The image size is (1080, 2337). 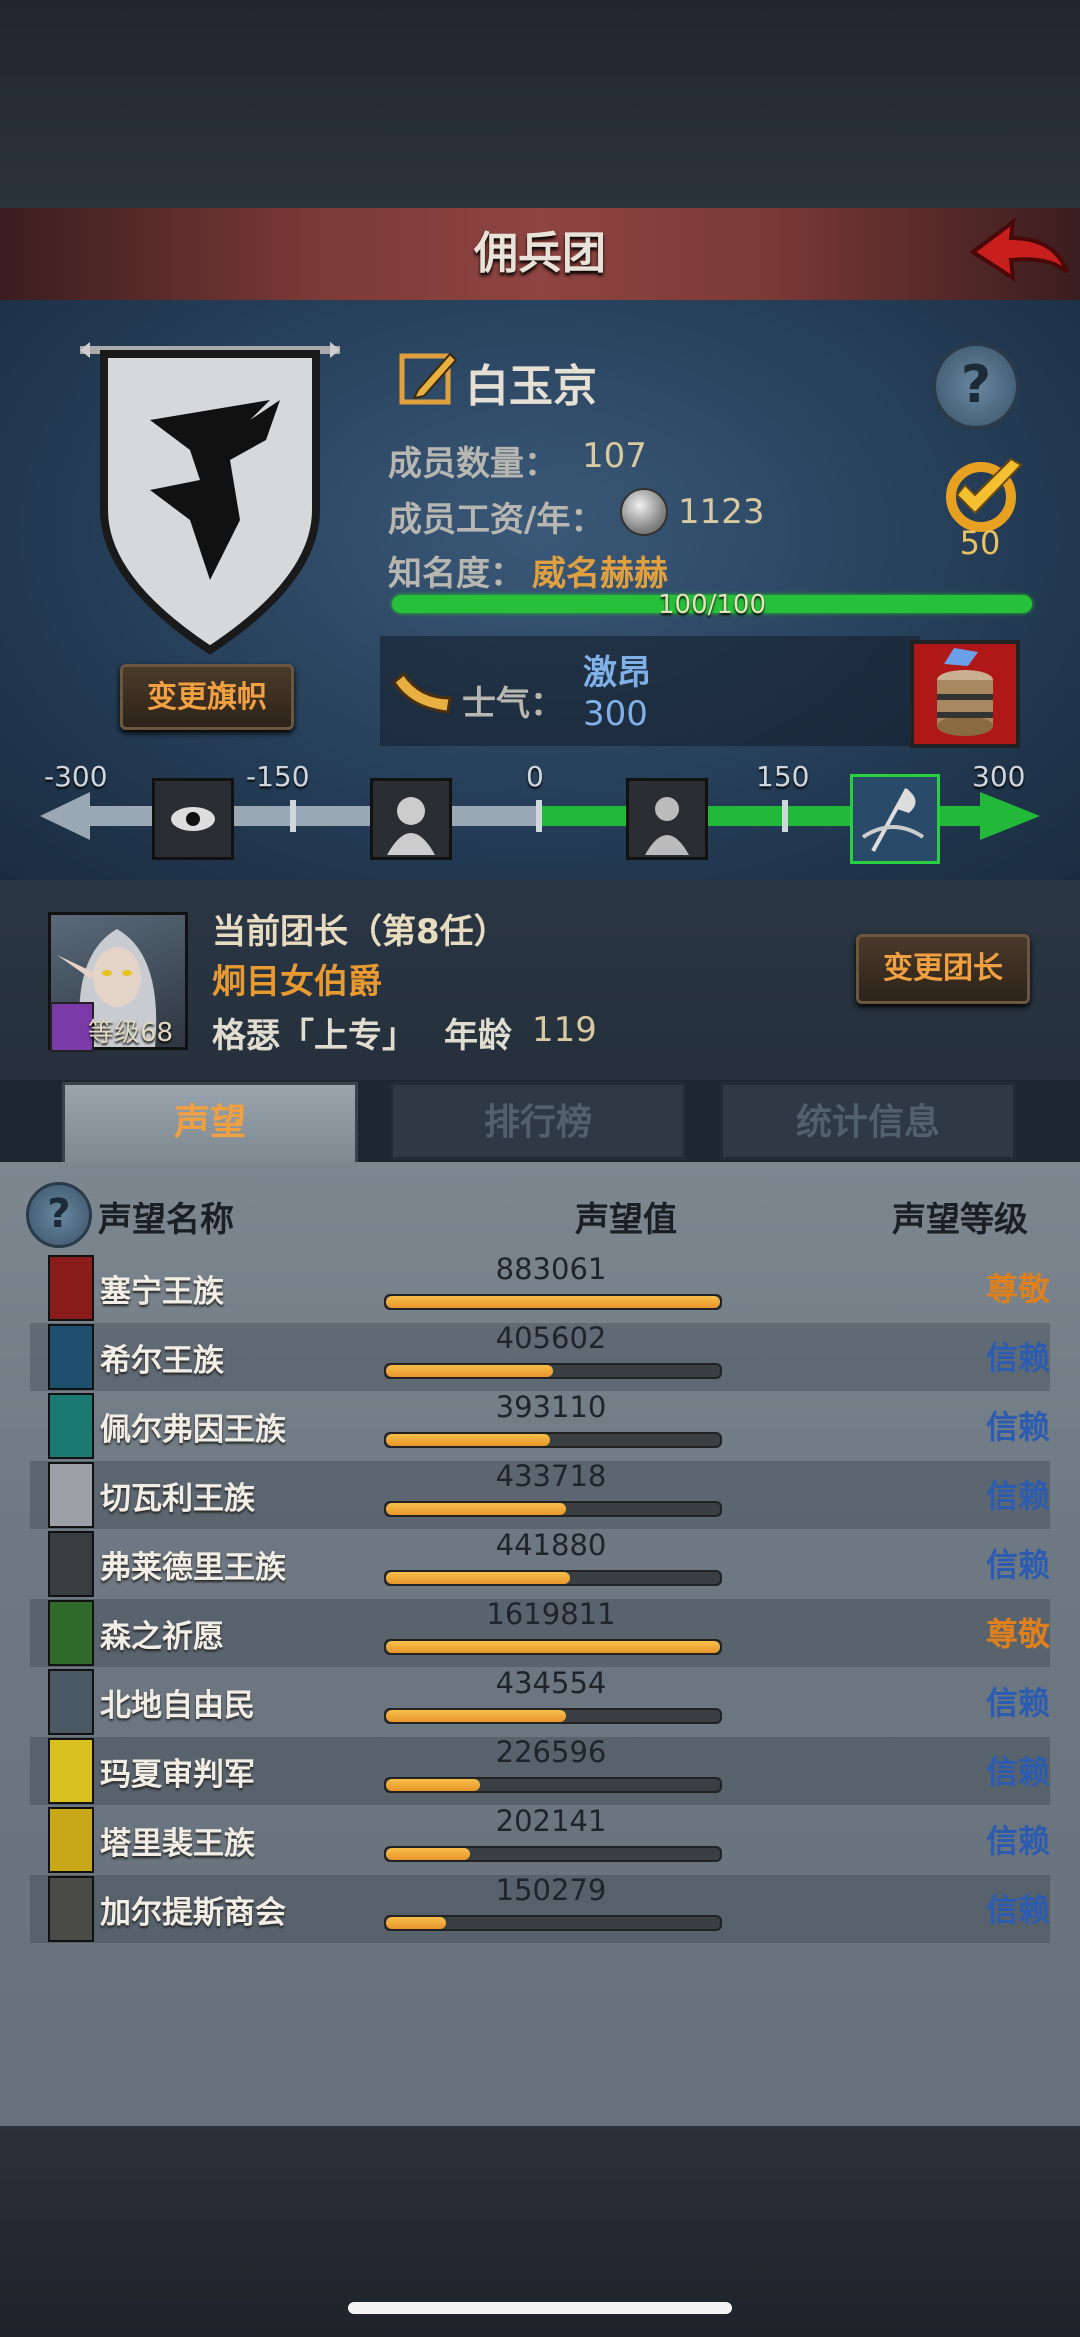 I want to click on clan-name: 白玉京, so click(x=531, y=386).